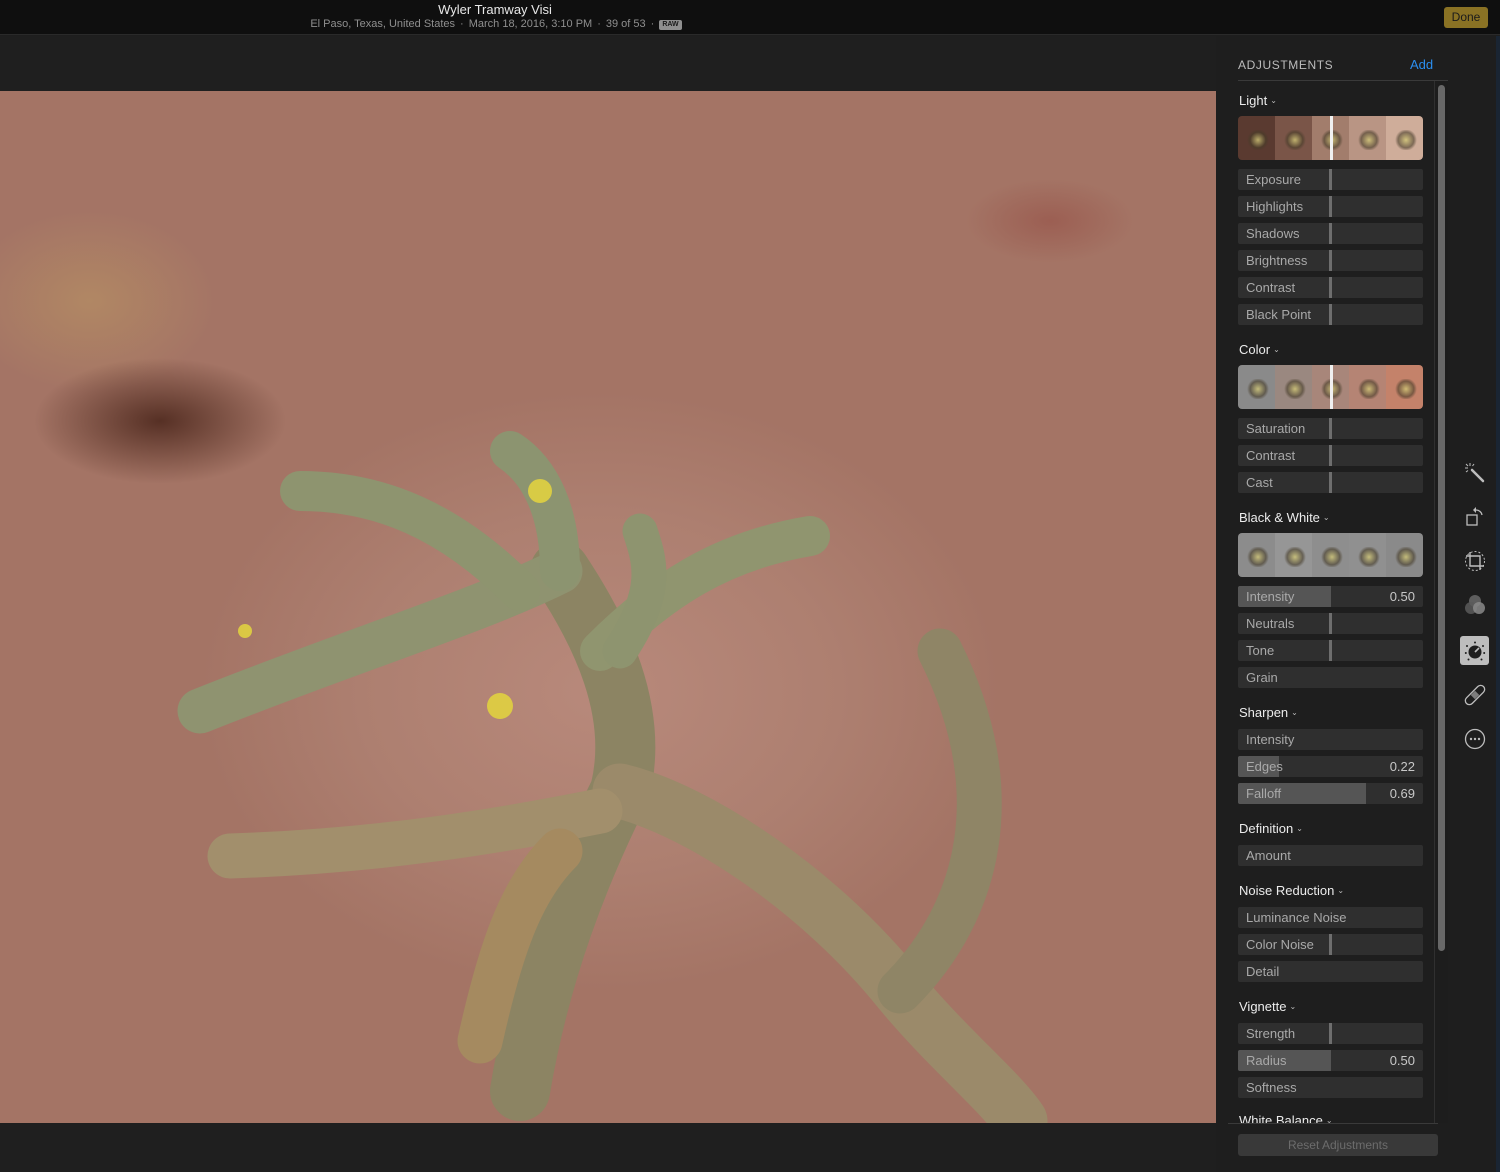  What do you see at coordinates (1266, 828) in the screenshot?
I see `section-title-label: Definition` at bounding box center [1266, 828].